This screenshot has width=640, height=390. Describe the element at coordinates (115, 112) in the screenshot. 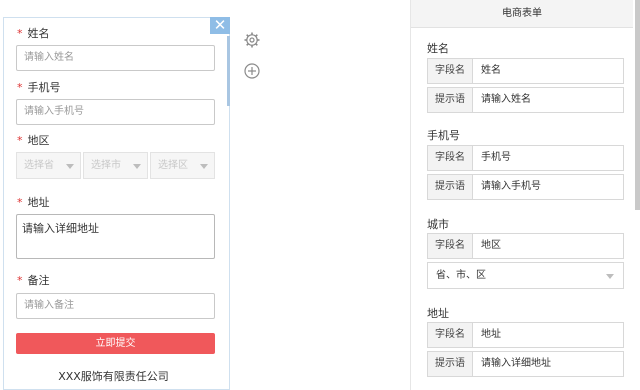

I see `phone-input: 请输入手机号` at that location.